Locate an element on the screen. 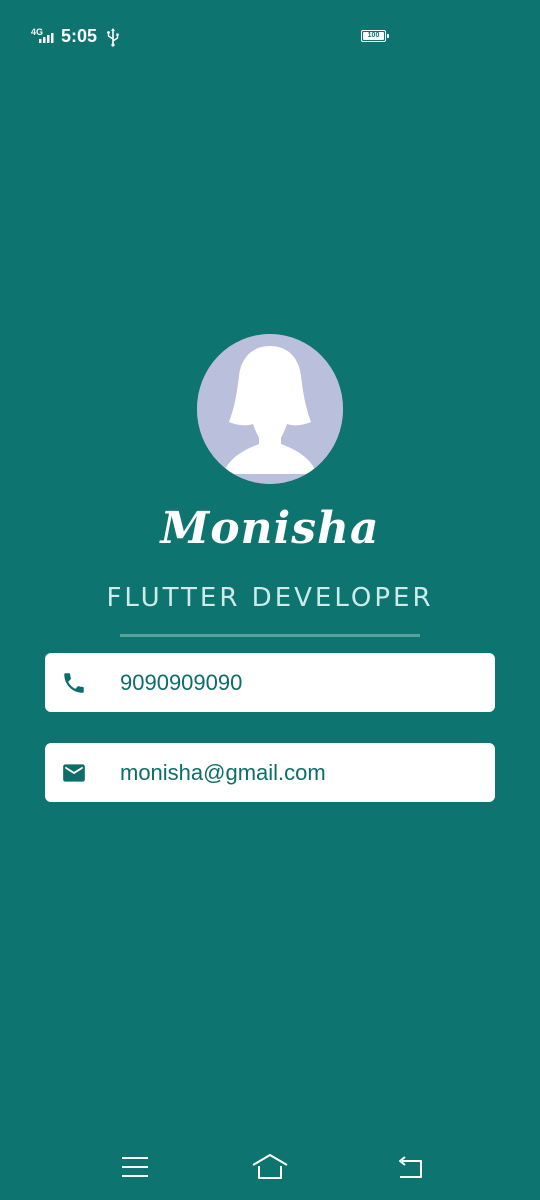  female-silhouette-avatar-icon is located at coordinates (270, 409).